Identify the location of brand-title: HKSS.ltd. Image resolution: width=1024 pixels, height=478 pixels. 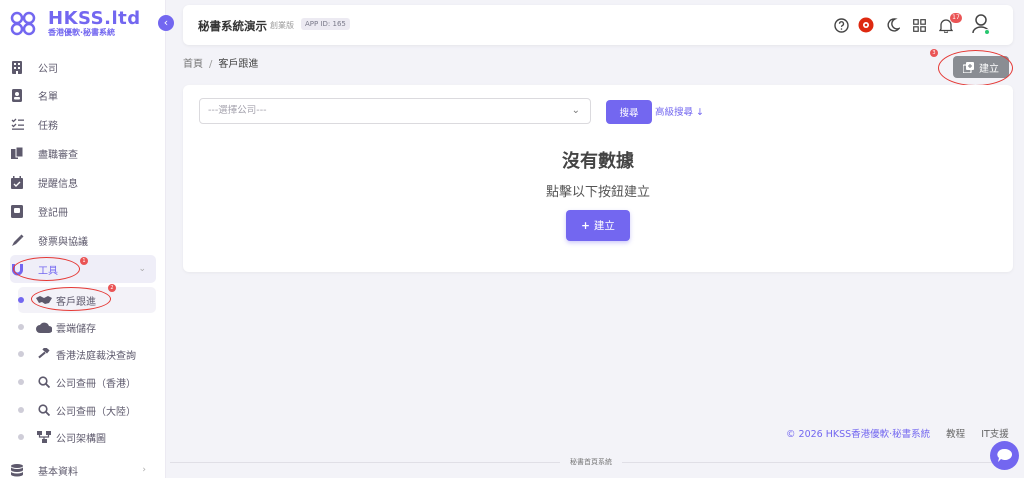
(94, 18).